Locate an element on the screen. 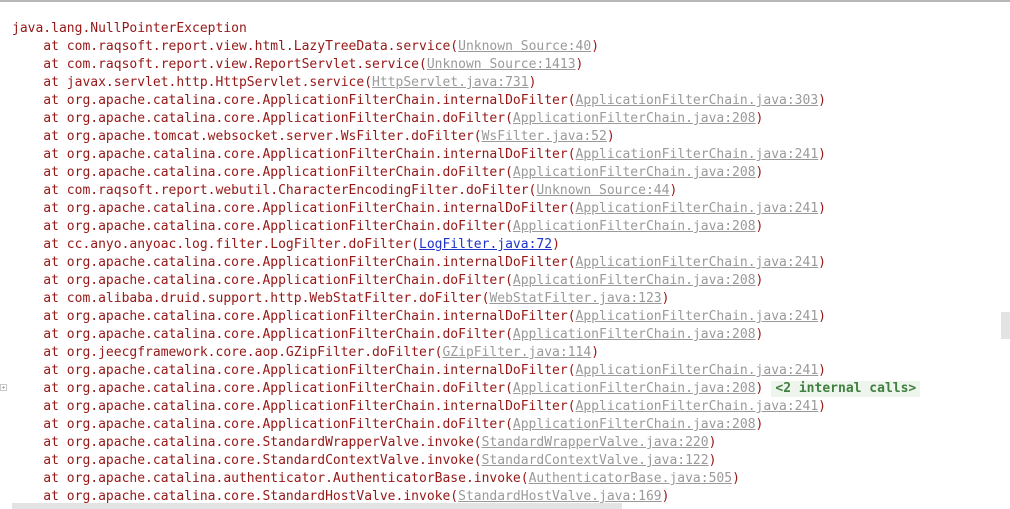 The image size is (1010, 509). horizontal-scrollbar-thumb is located at coordinates (317, 506).